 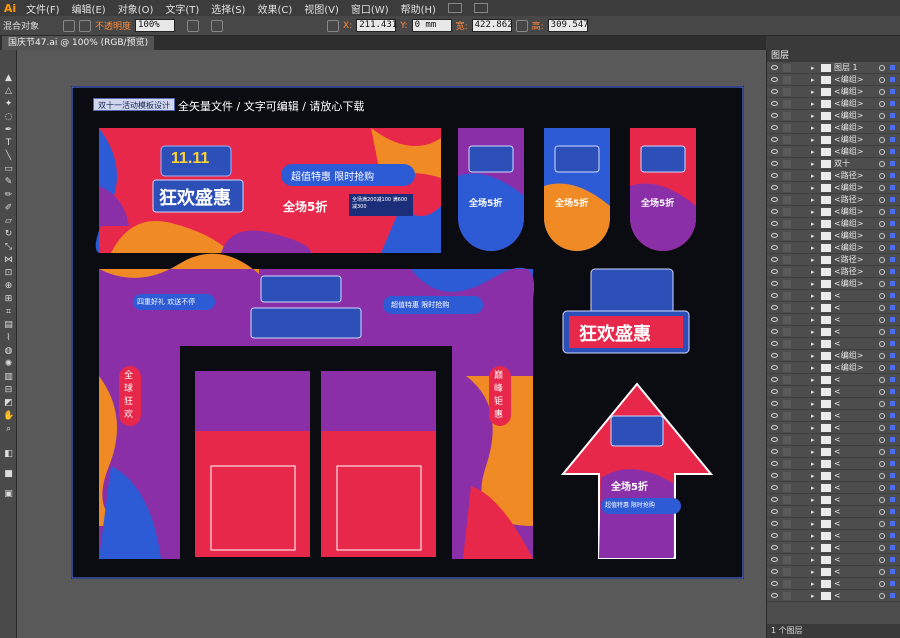 What do you see at coordinates (155, 25) in the screenshot?
I see `opacity-input: 100%` at bounding box center [155, 25].